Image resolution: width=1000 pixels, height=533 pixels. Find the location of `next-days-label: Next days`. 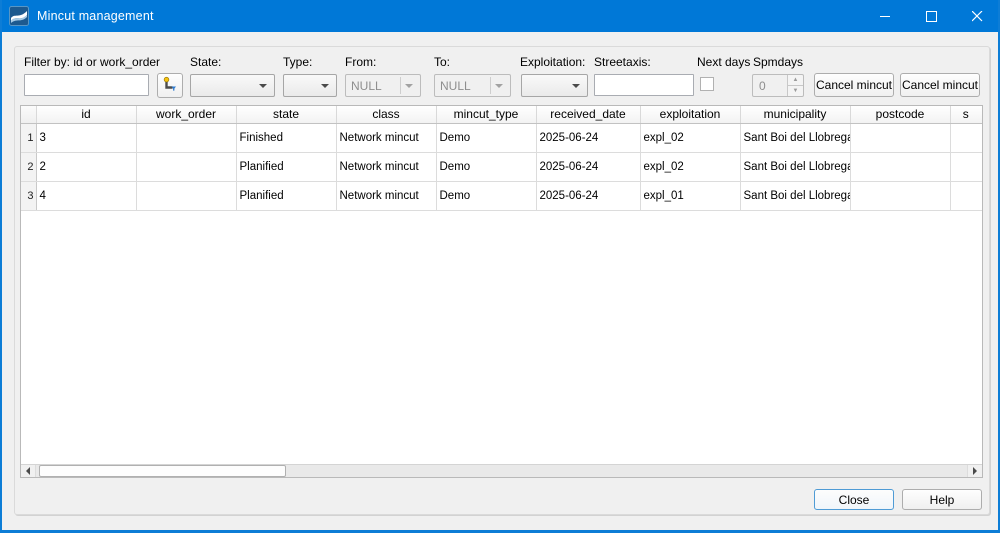

next-days-label: Next days is located at coordinates (724, 62).